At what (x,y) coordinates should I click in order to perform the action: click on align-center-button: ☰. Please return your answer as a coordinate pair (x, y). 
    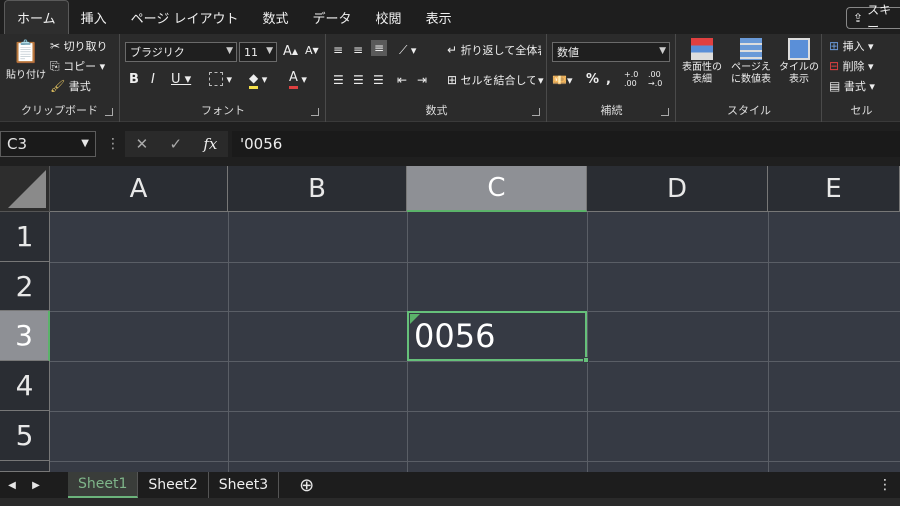
    Looking at the image, I should click on (358, 80).